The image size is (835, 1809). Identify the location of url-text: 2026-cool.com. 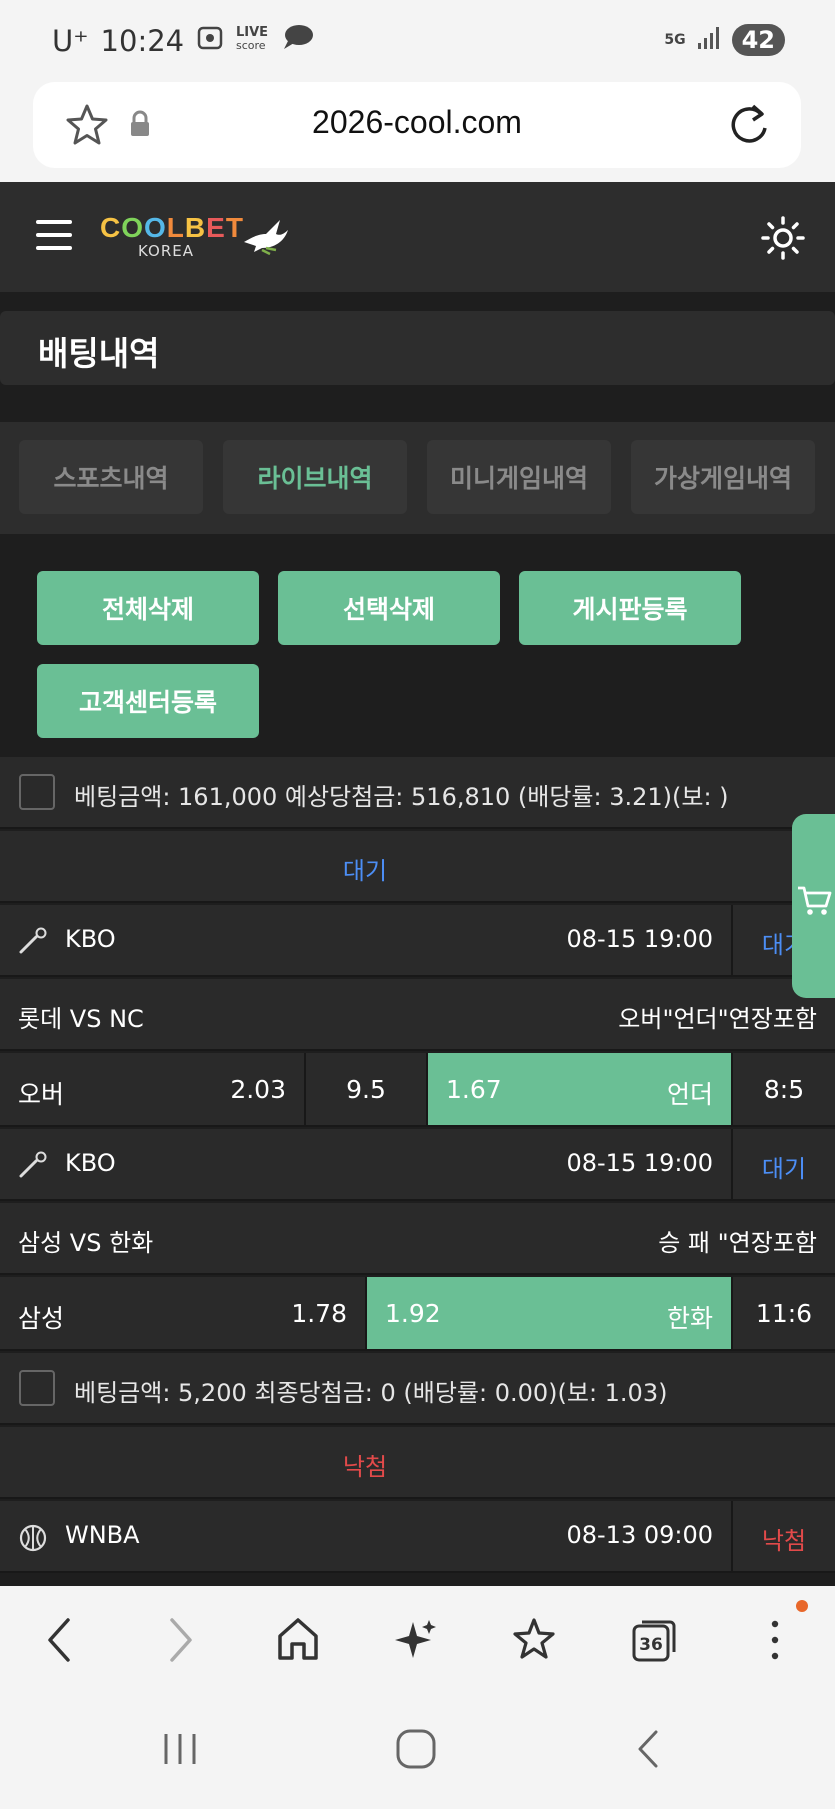
(417, 122).